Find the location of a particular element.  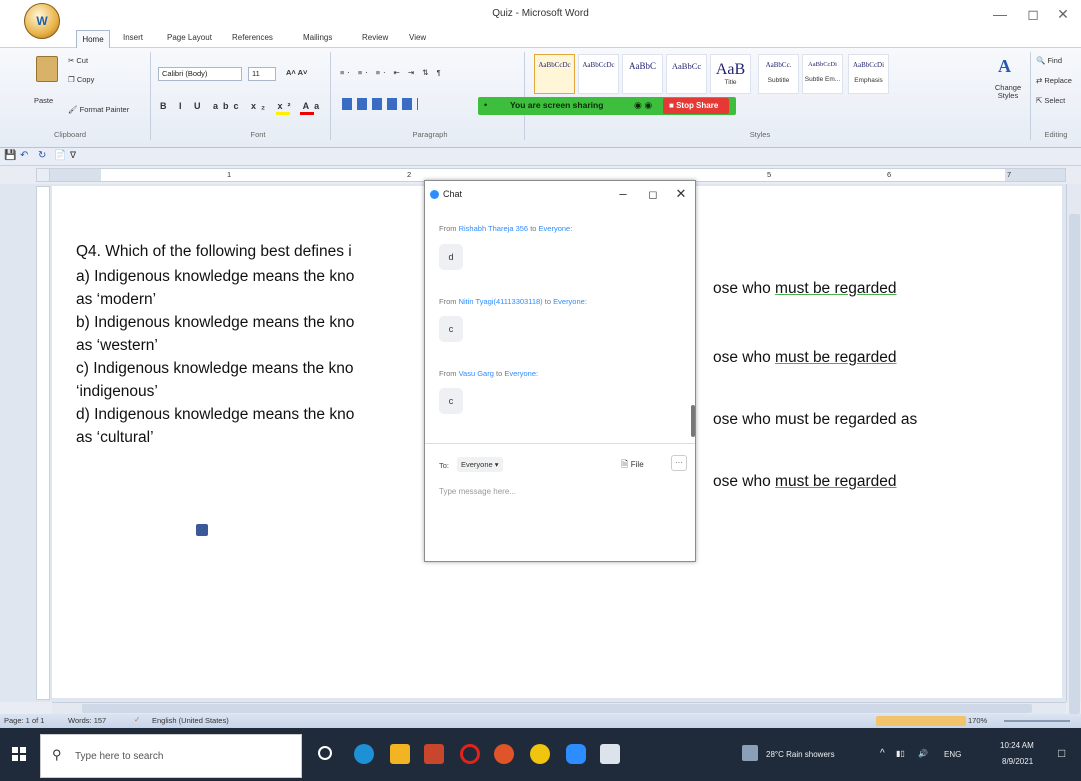

proofing-icon: ✓ is located at coordinates (137, 719).